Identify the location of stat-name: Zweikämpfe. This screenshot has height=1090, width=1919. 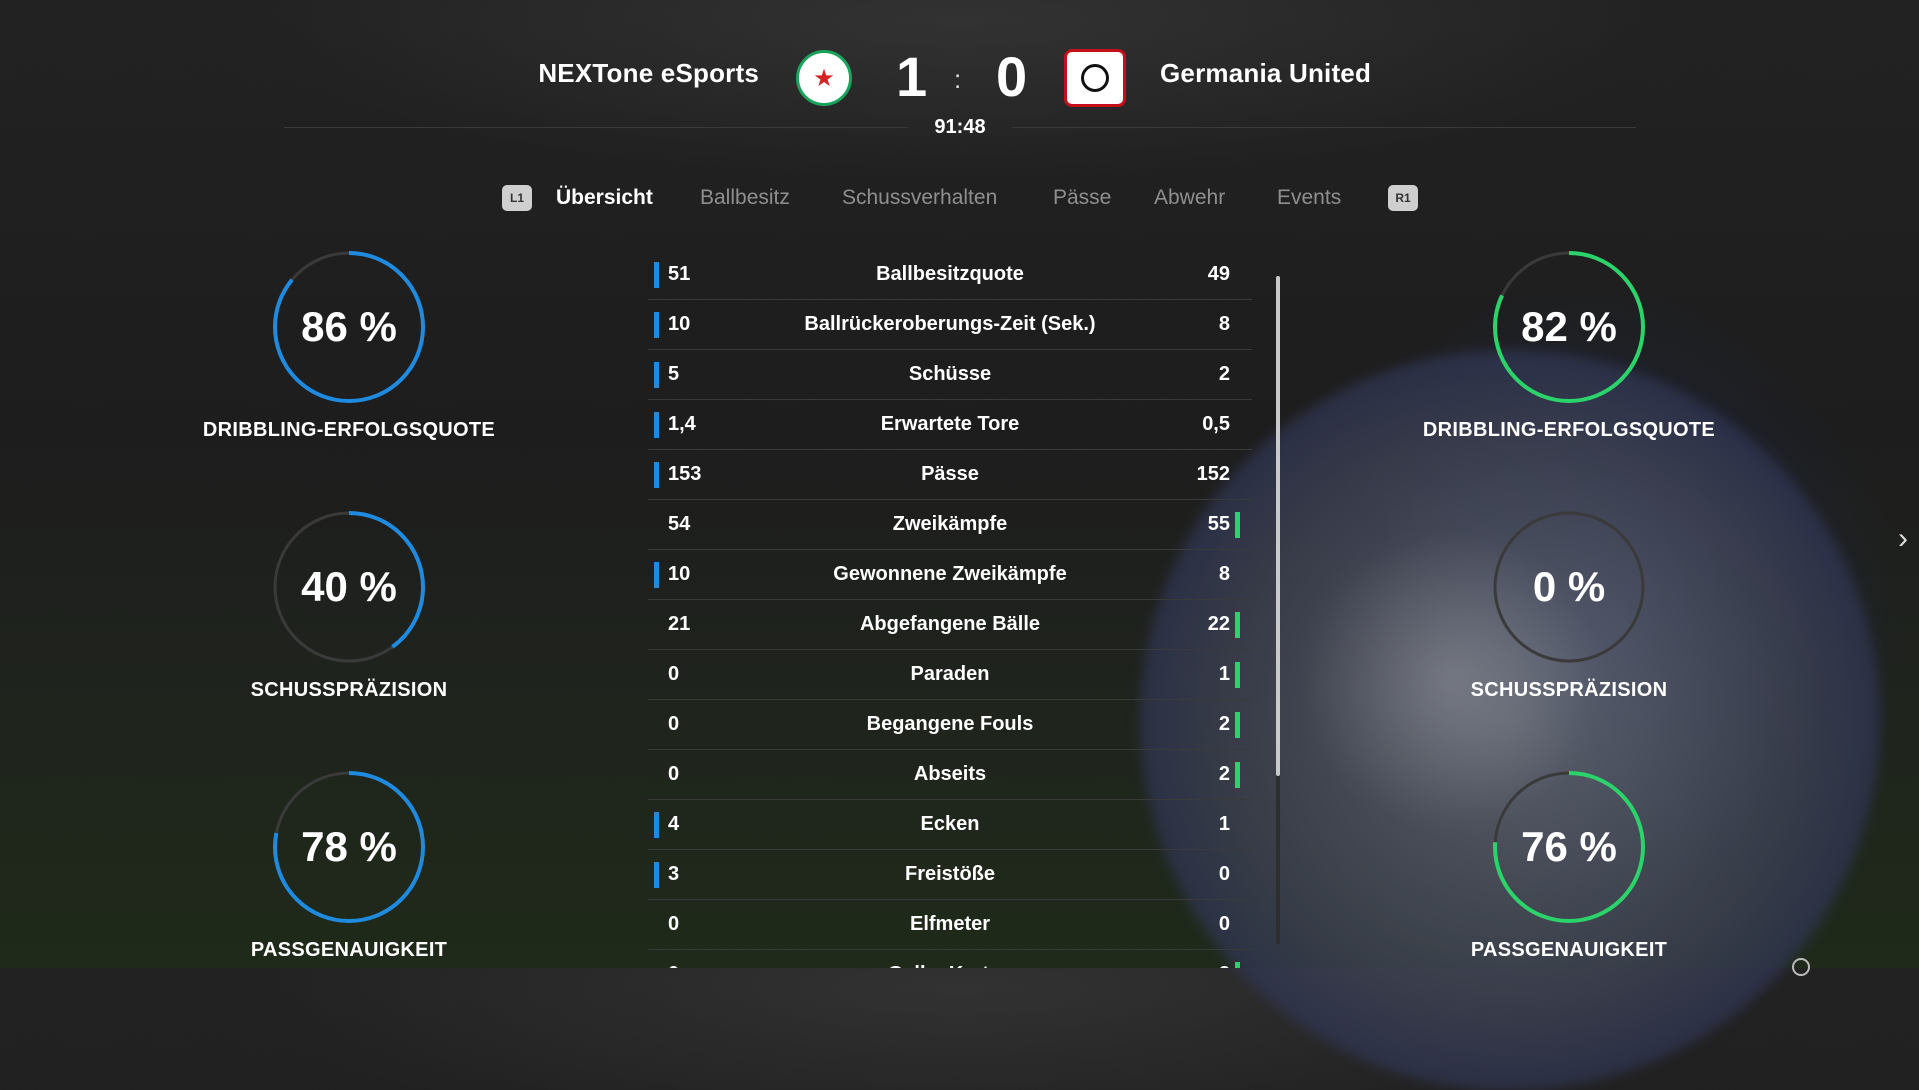
(950, 524).